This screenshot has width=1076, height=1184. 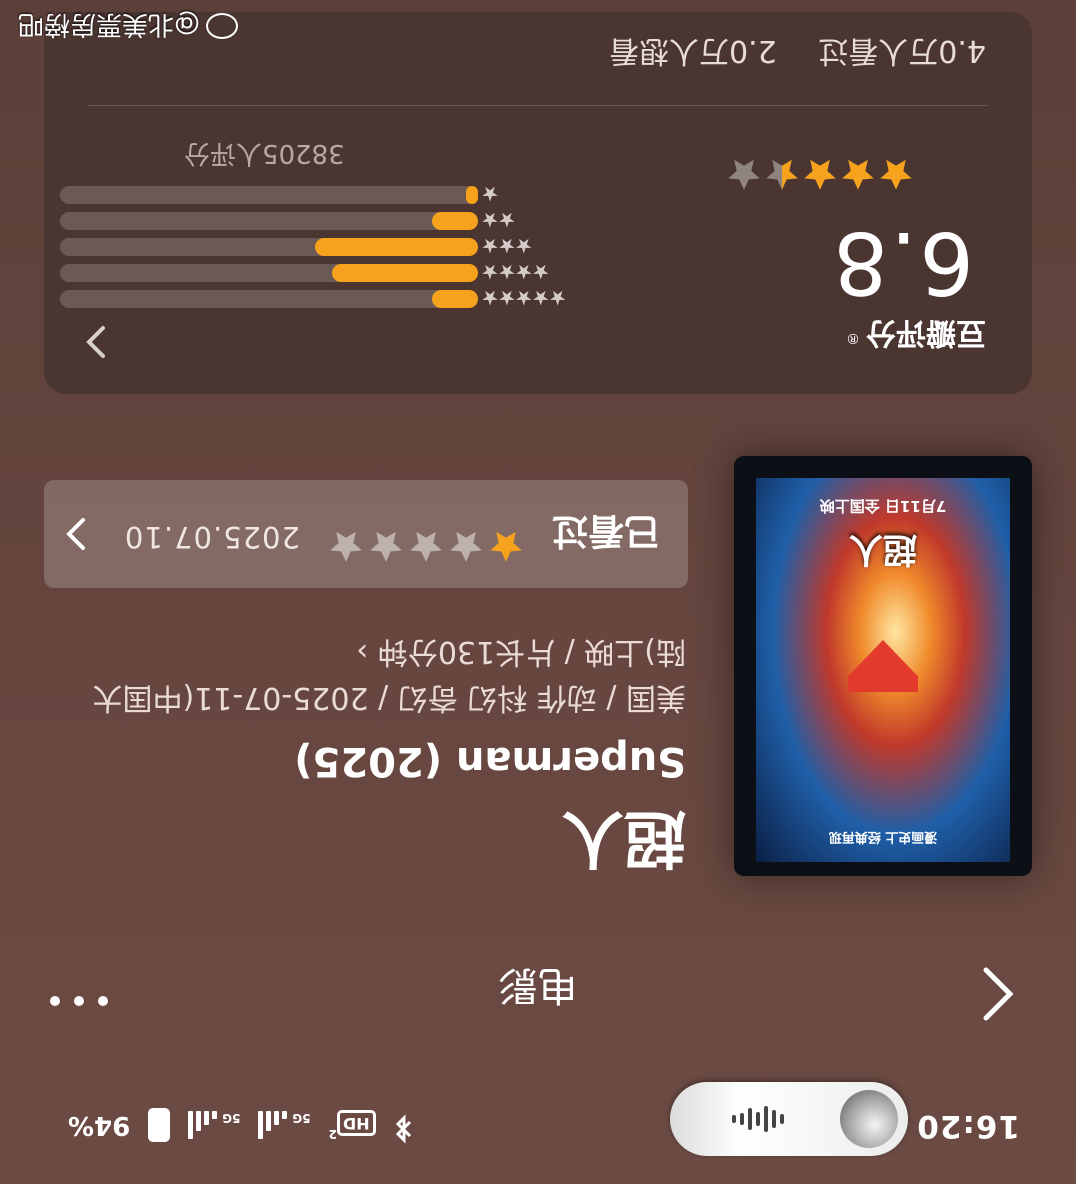 I want to click on rating-stats: 4.0万人看过 2.0万人想看, so click(x=797, y=54).